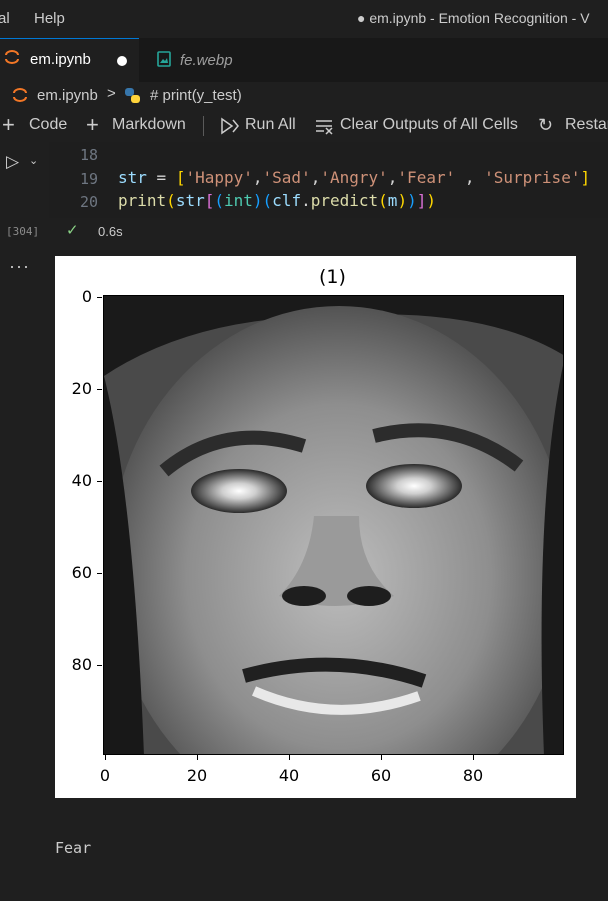 This screenshot has width=608, height=901. What do you see at coordinates (473, 18) in the screenshot?
I see `window-title: ● em.ipynb - Emotion Recognition - V` at bounding box center [473, 18].